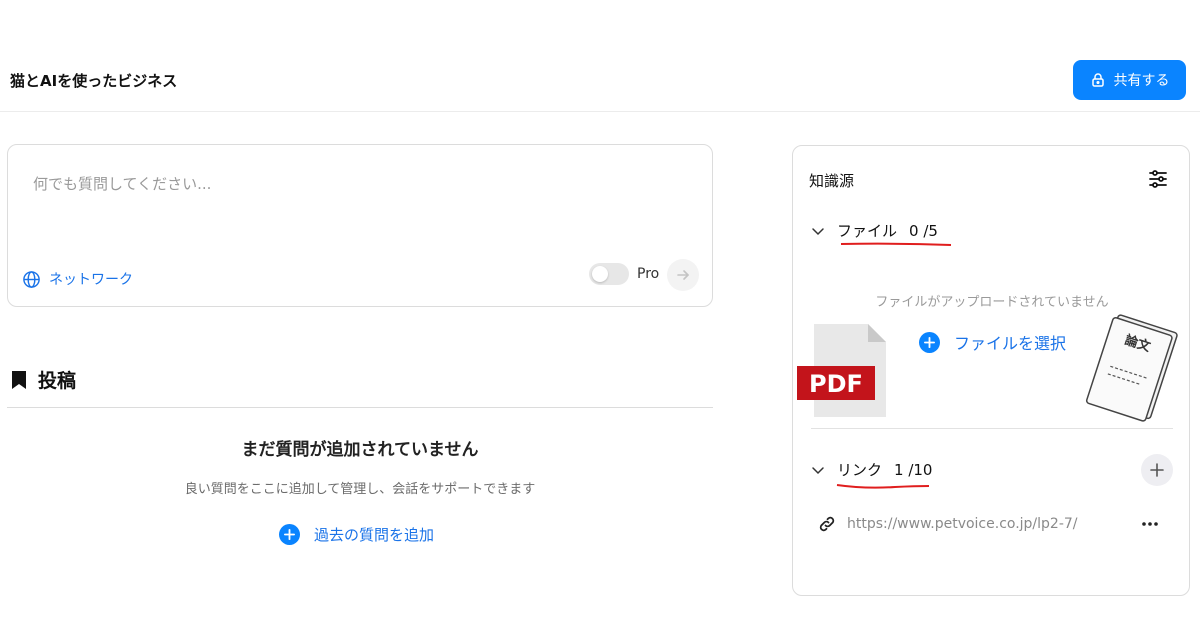 Image resolution: width=1200 pixels, height=638 pixels. What do you see at coordinates (962, 524) in the screenshot?
I see `link-url: https://www.petvoice.co.jp/lp2-7/` at bounding box center [962, 524].